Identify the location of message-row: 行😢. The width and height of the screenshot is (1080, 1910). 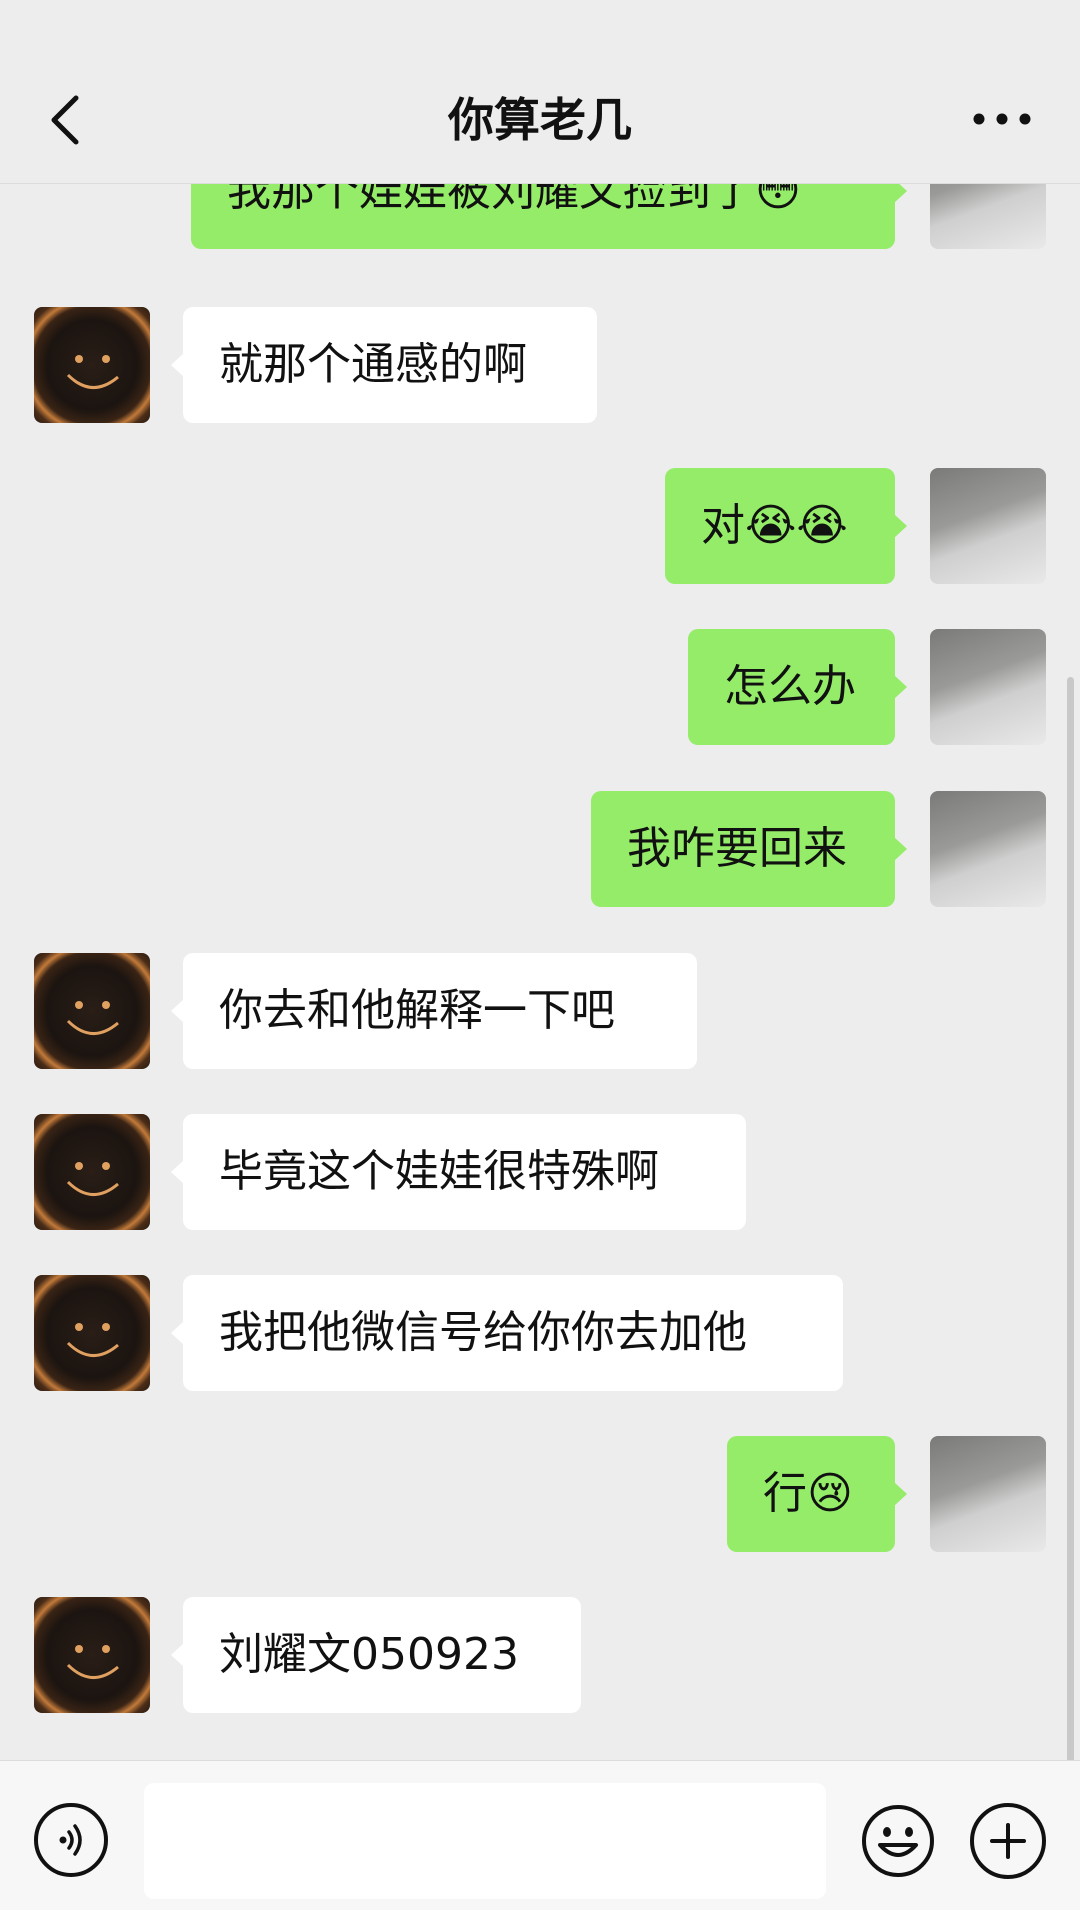
(540, 1494).